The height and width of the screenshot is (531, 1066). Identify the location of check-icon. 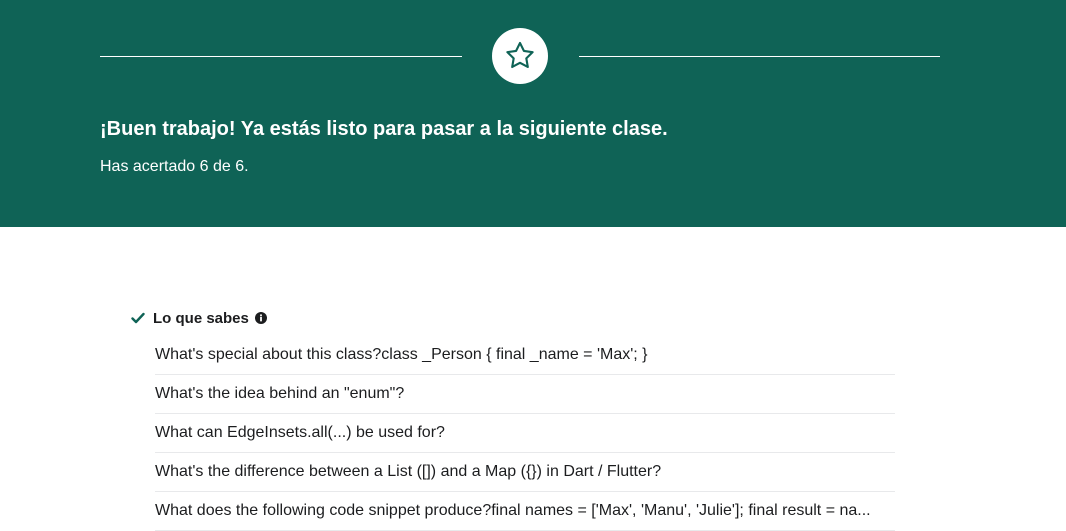
(138, 318).